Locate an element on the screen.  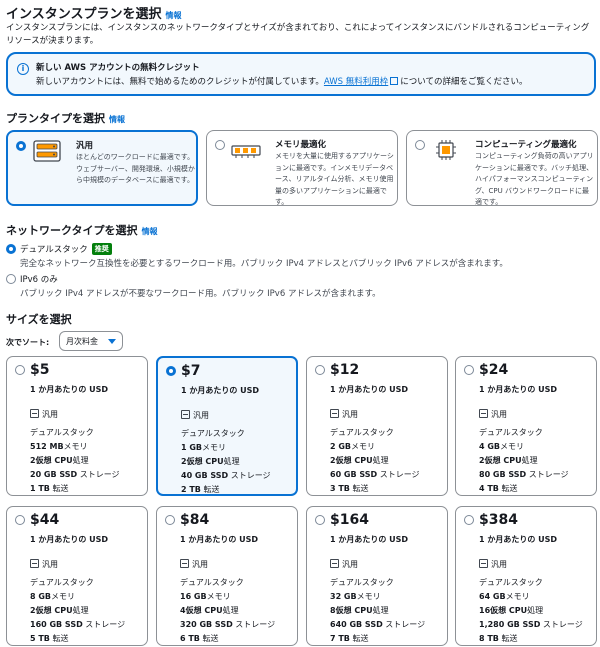
transfer-value: 6 TB is located at coordinates (190, 638).